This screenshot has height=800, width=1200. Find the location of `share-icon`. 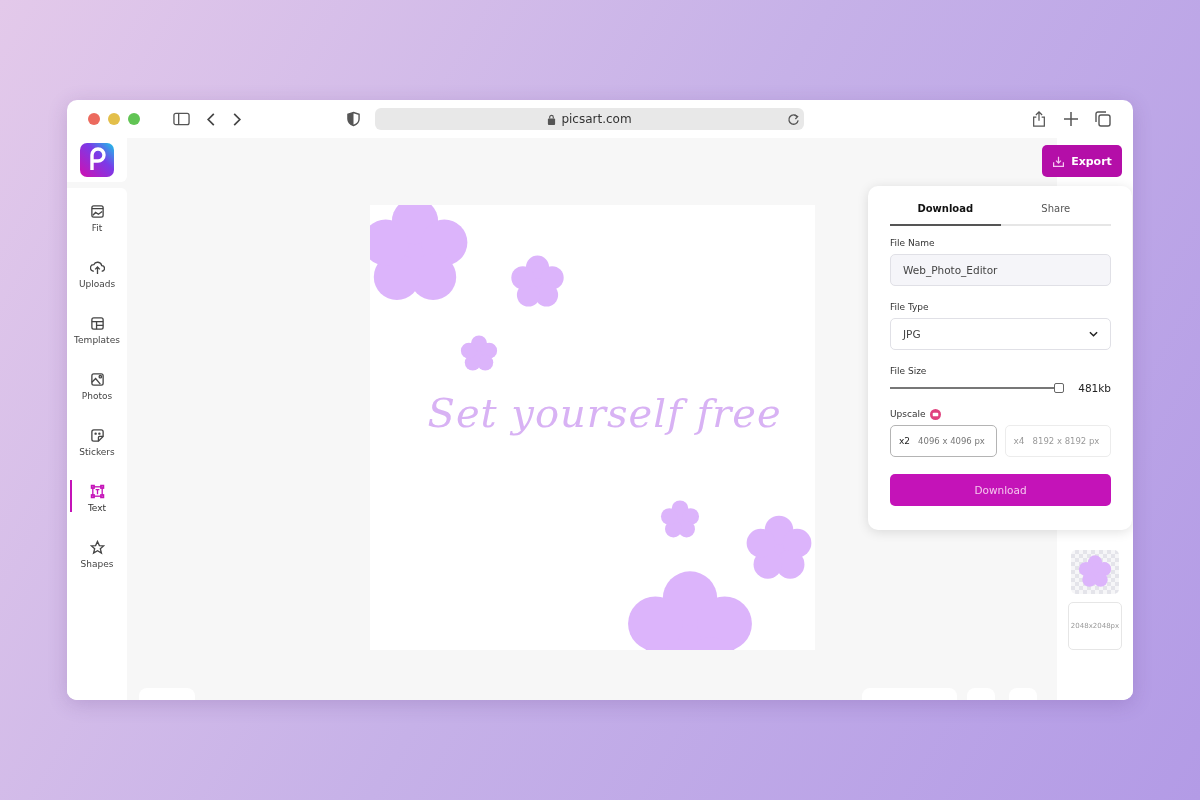

share-icon is located at coordinates (1039, 119).